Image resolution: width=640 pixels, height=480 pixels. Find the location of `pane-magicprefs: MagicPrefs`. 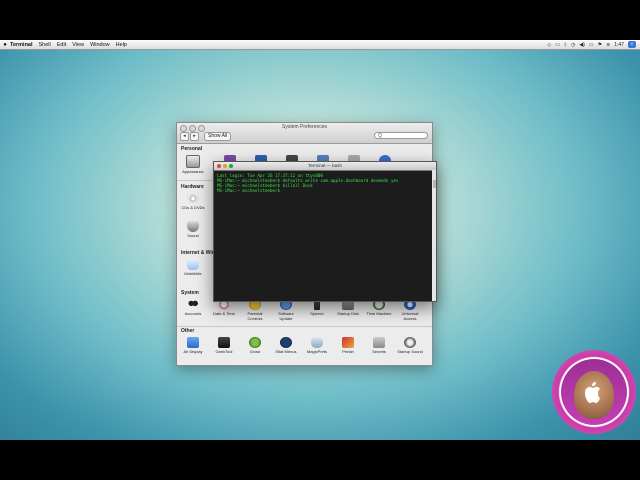

pane-magicprefs: MagicPrefs is located at coordinates (317, 345).